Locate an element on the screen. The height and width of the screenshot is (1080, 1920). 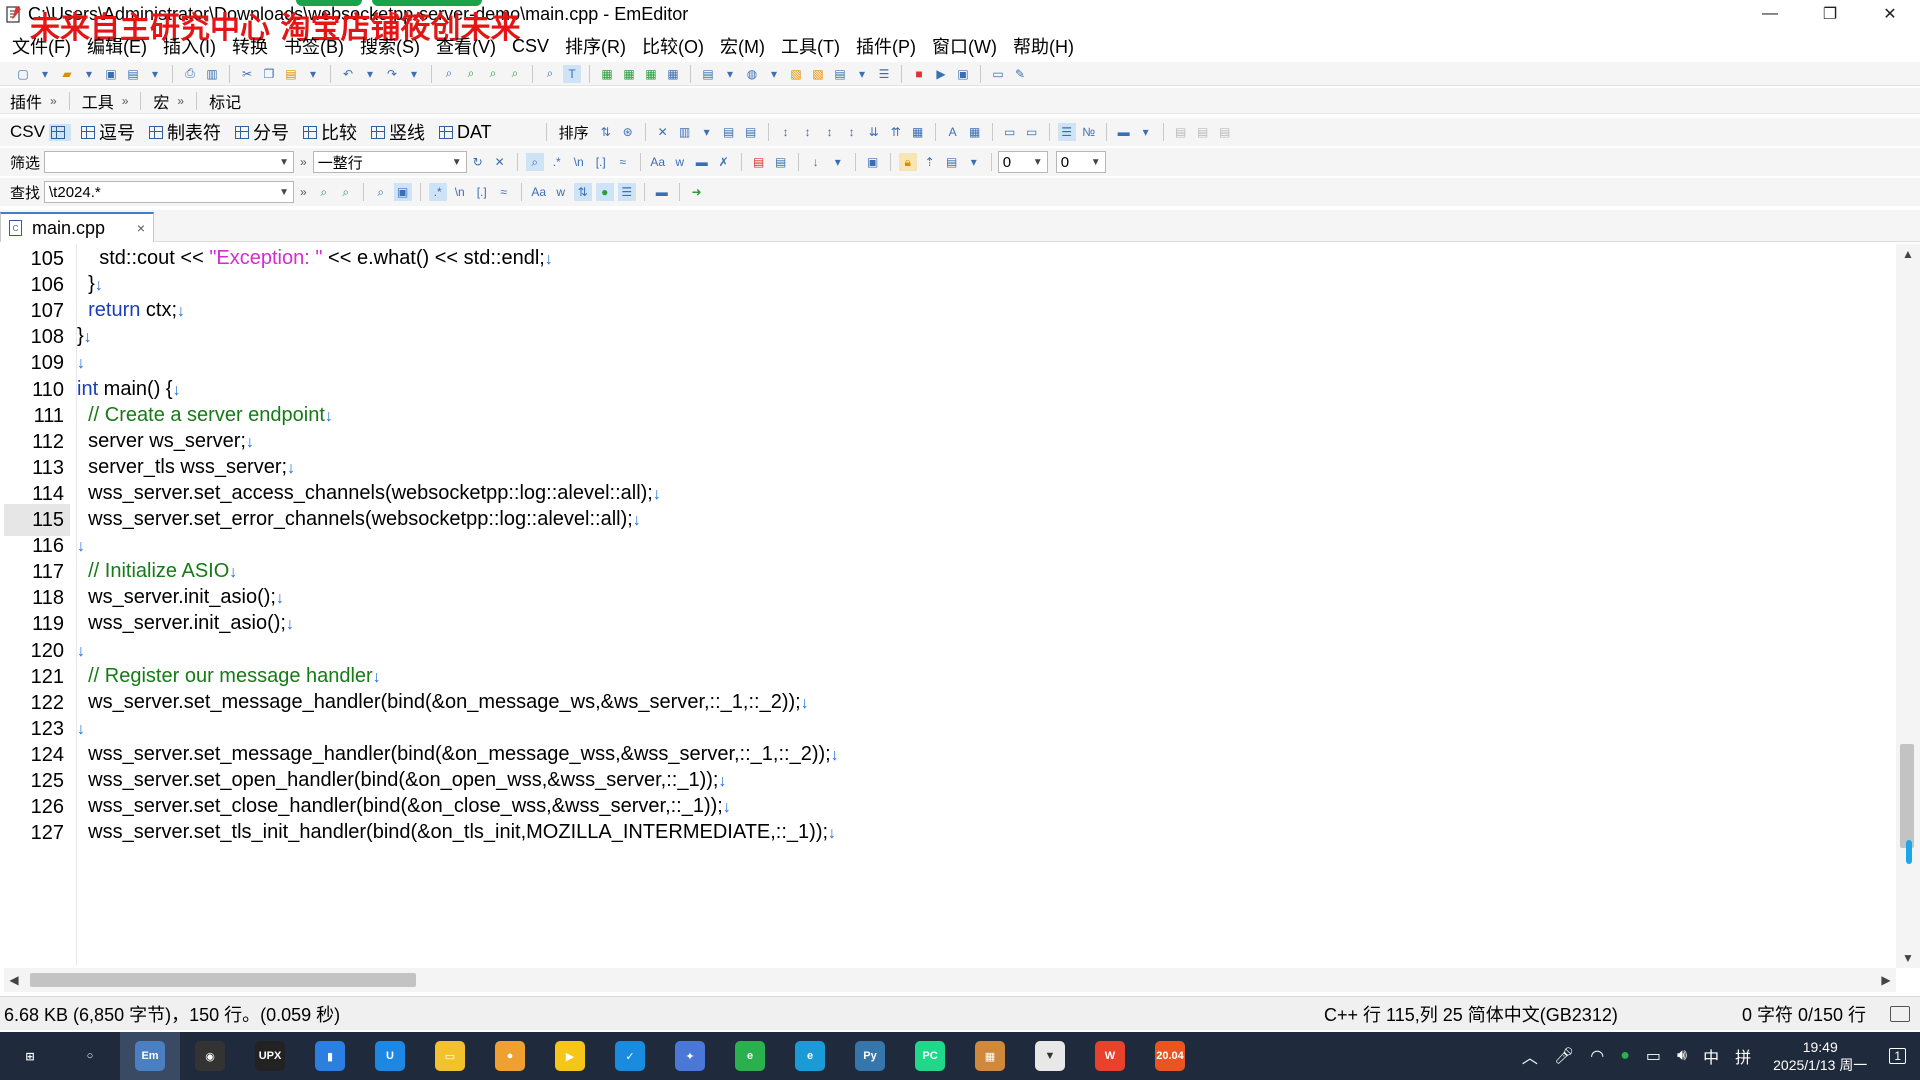
columns-icon: ▥ is located at coordinates (685, 132).